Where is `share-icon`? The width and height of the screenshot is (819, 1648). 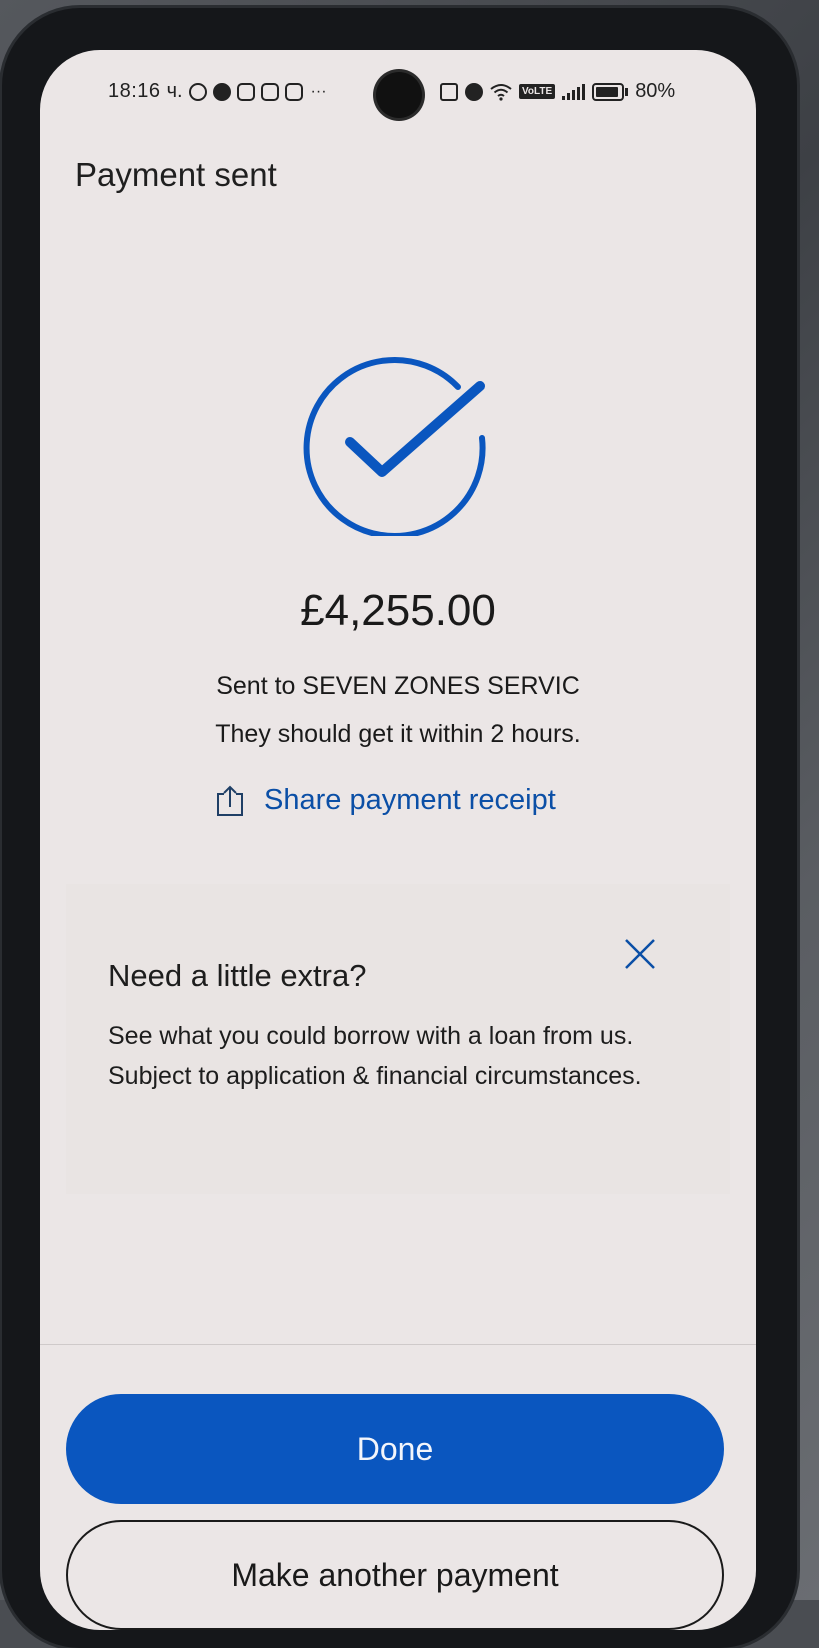 share-icon is located at coordinates (230, 800).